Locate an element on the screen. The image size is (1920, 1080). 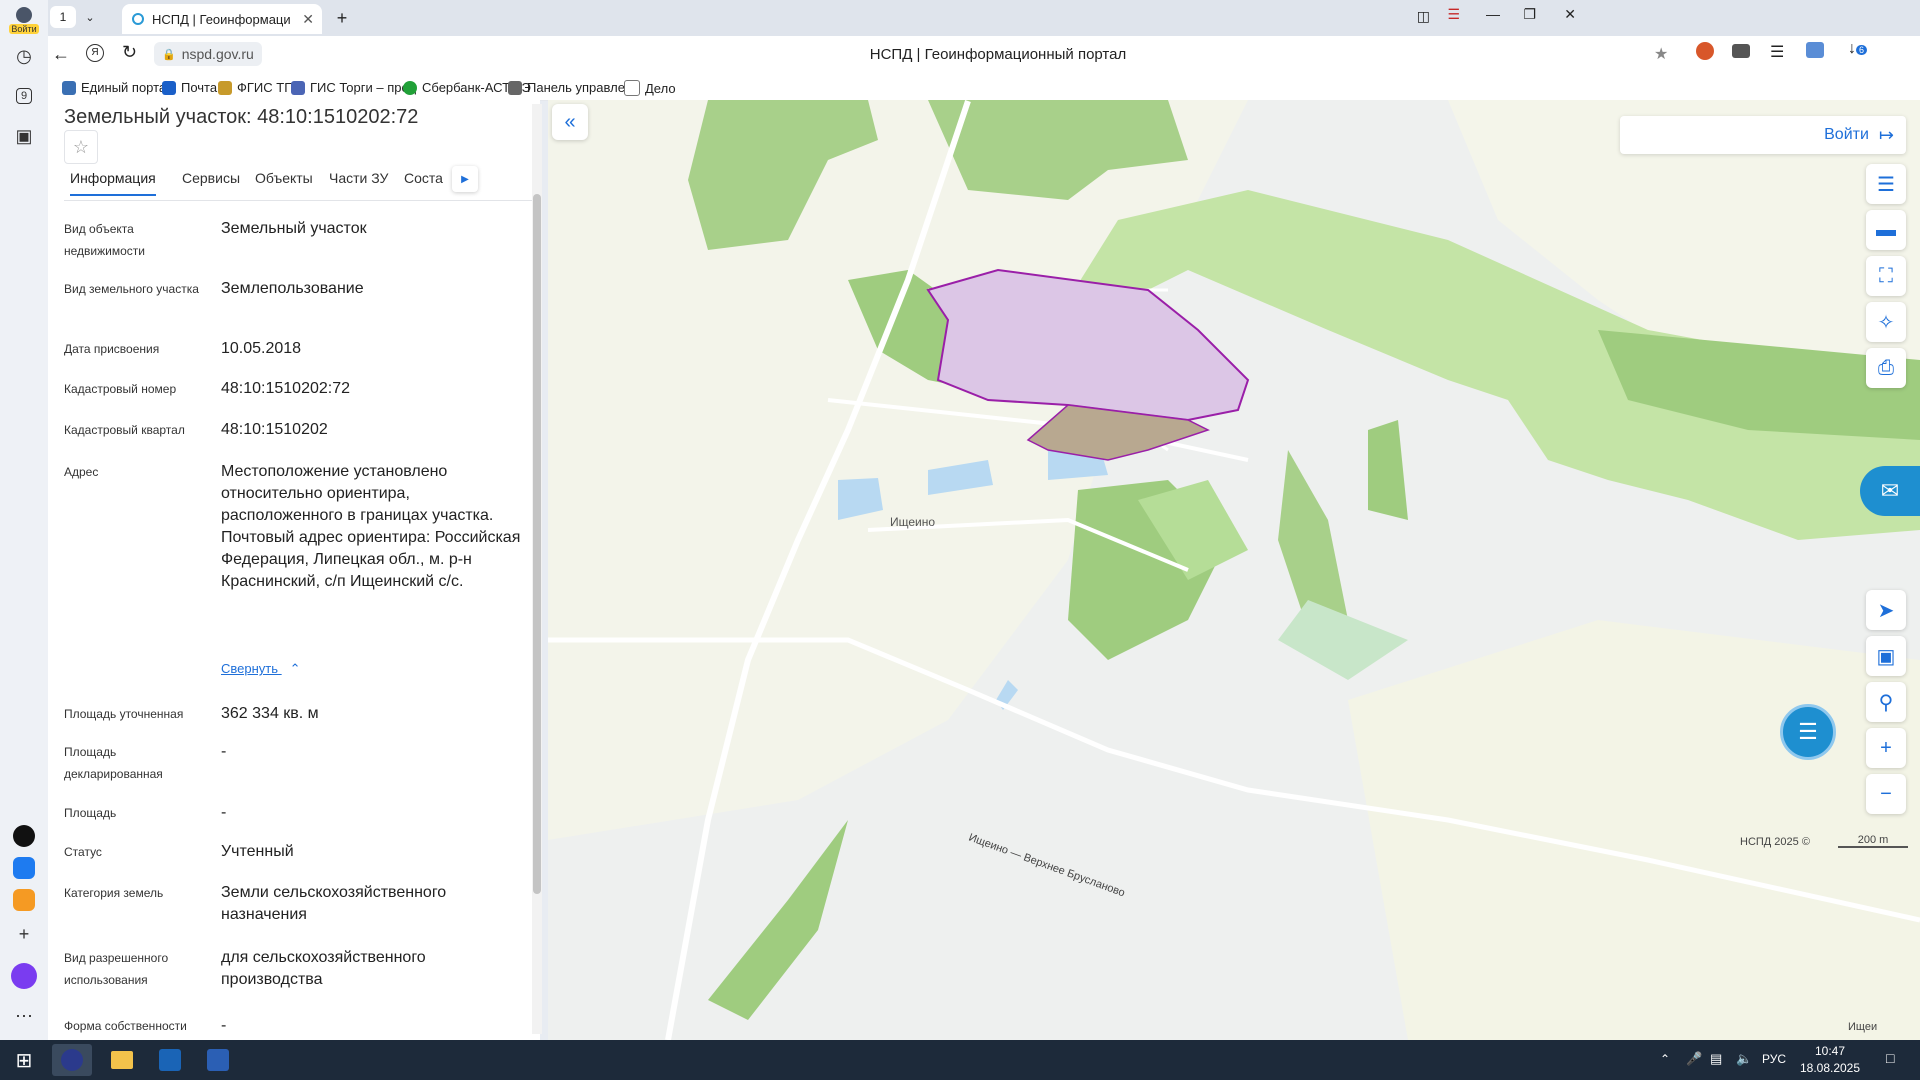
bookmark-mail: Почта is located at coordinates (189, 87).